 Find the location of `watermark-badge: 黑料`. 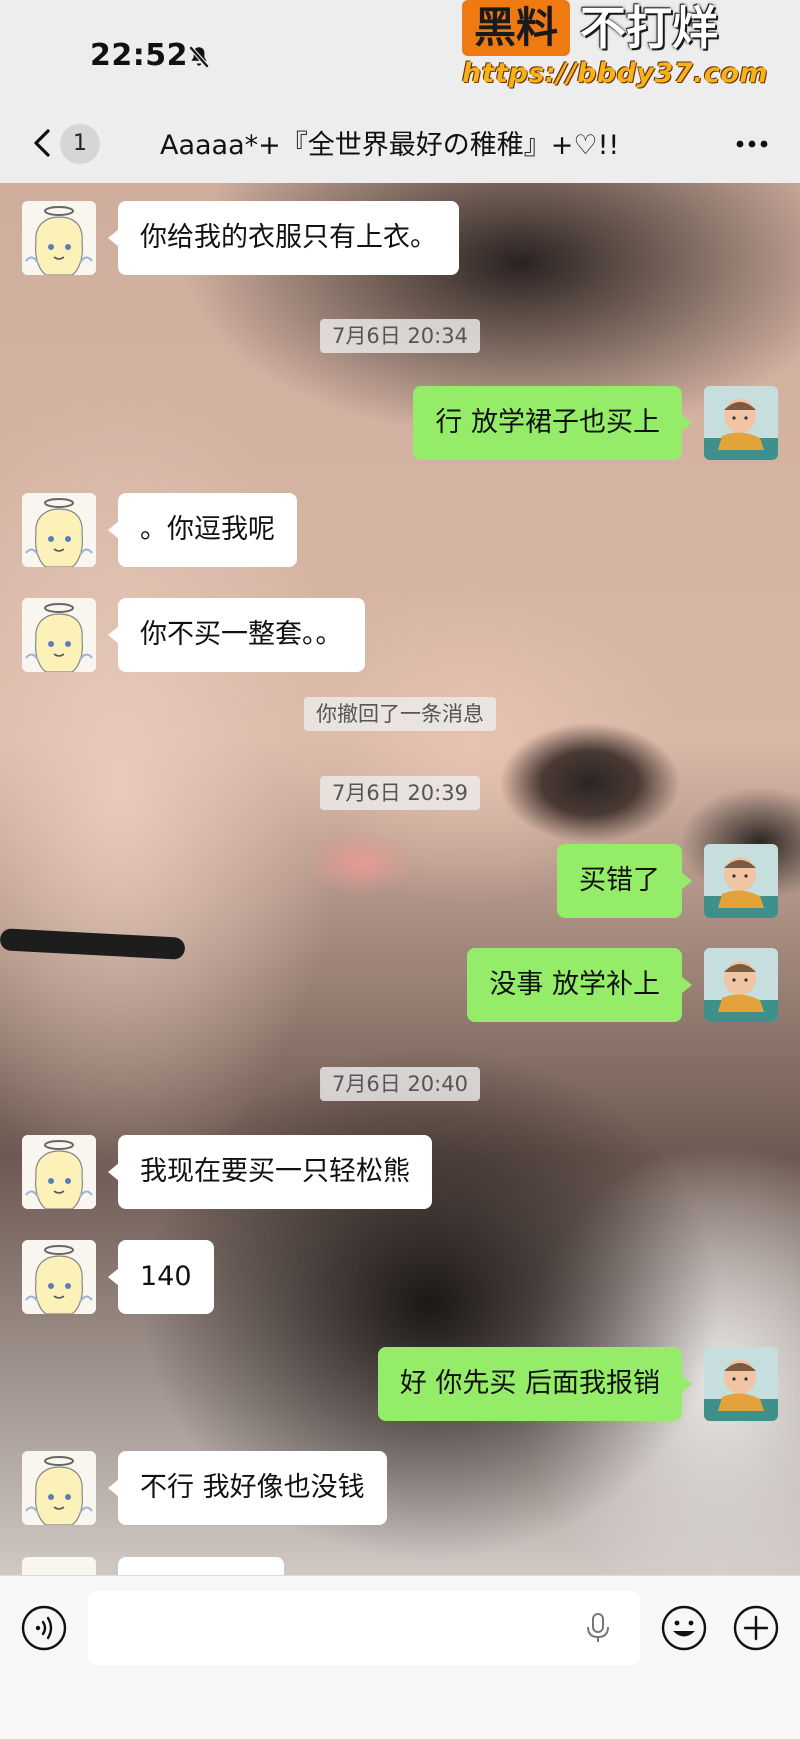

watermark-badge: 黑料 is located at coordinates (516, 28).